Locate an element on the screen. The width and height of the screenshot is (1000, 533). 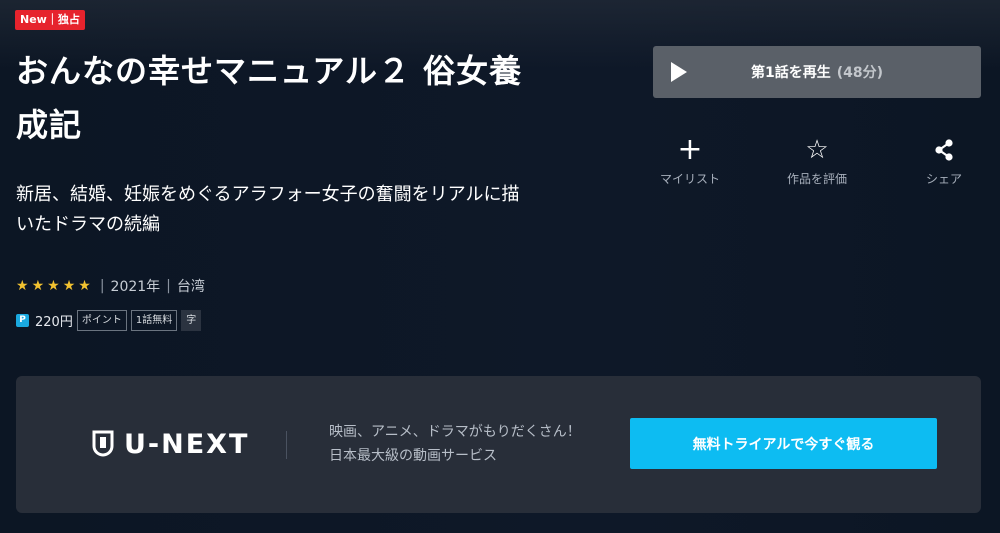
play-duration: (48分) is located at coordinates (860, 73).